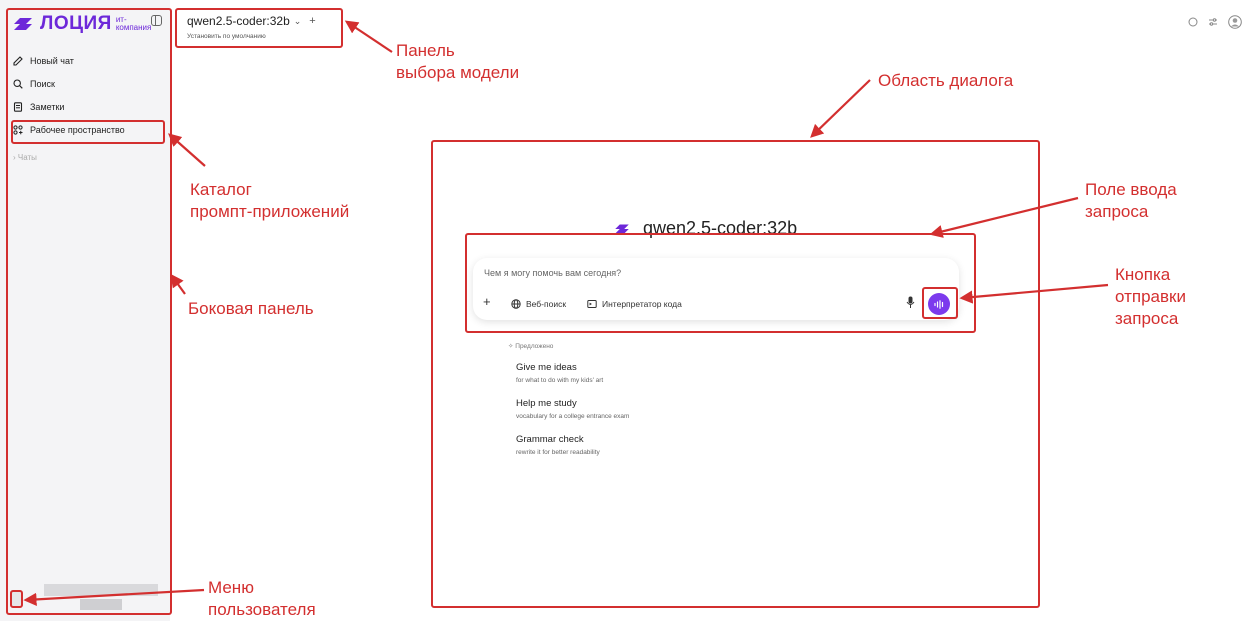 The image size is (1256, 621). Describe the element at coordinates (88, 132) in the screenshot. I see `annotation-box-catalog` at that location.